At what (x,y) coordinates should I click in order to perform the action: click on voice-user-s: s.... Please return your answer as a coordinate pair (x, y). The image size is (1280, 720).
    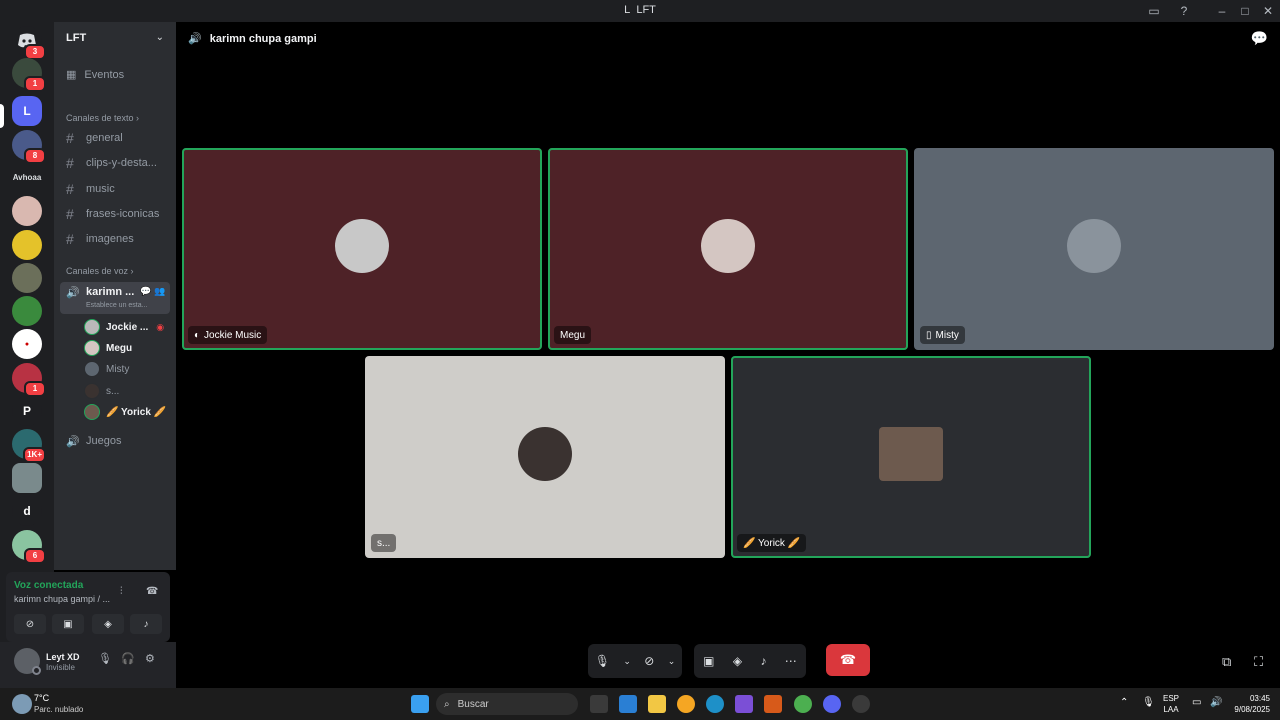
    Looking at the image, I should click on (101, 391).